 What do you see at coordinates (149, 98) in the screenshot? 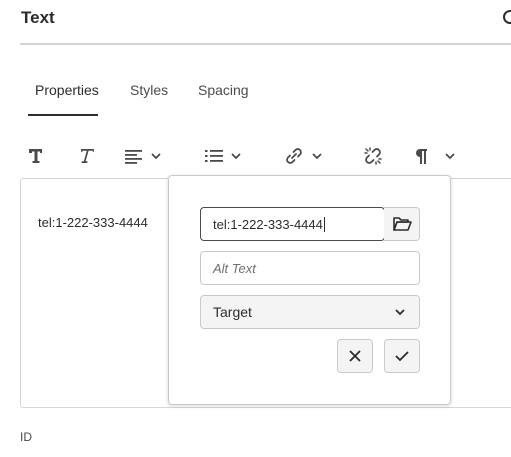
I see `tab-styles: Styles` at bounding box center [149, 98].